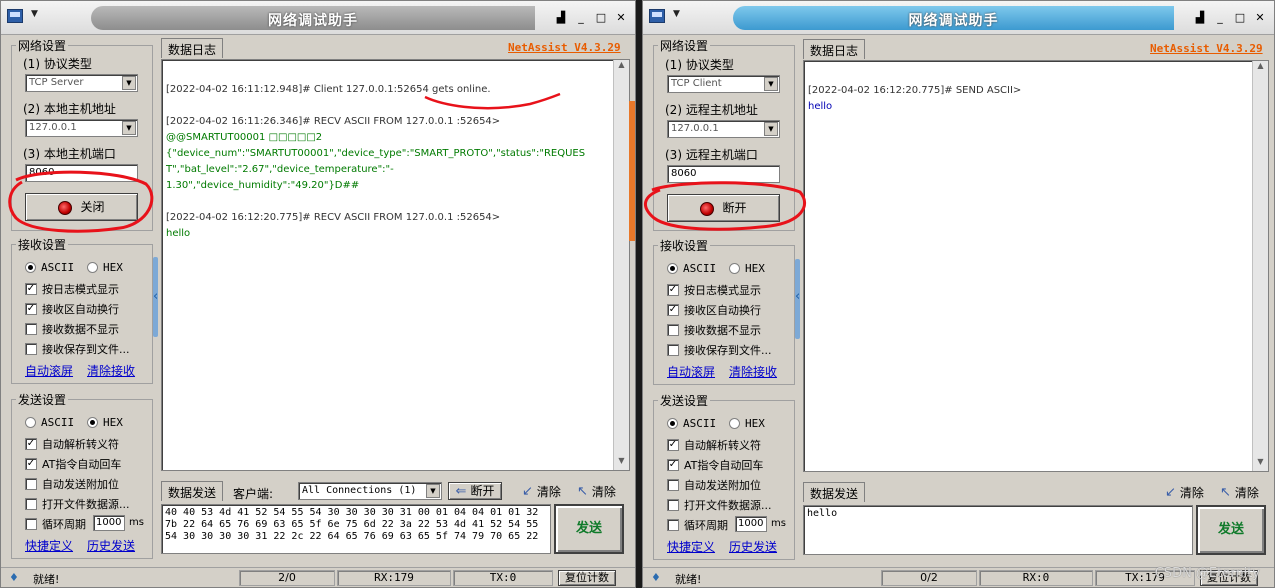 The image size is (1275, 588). I want to click on disconnect-client-button: ⇐ 断开, so click(475, 491).